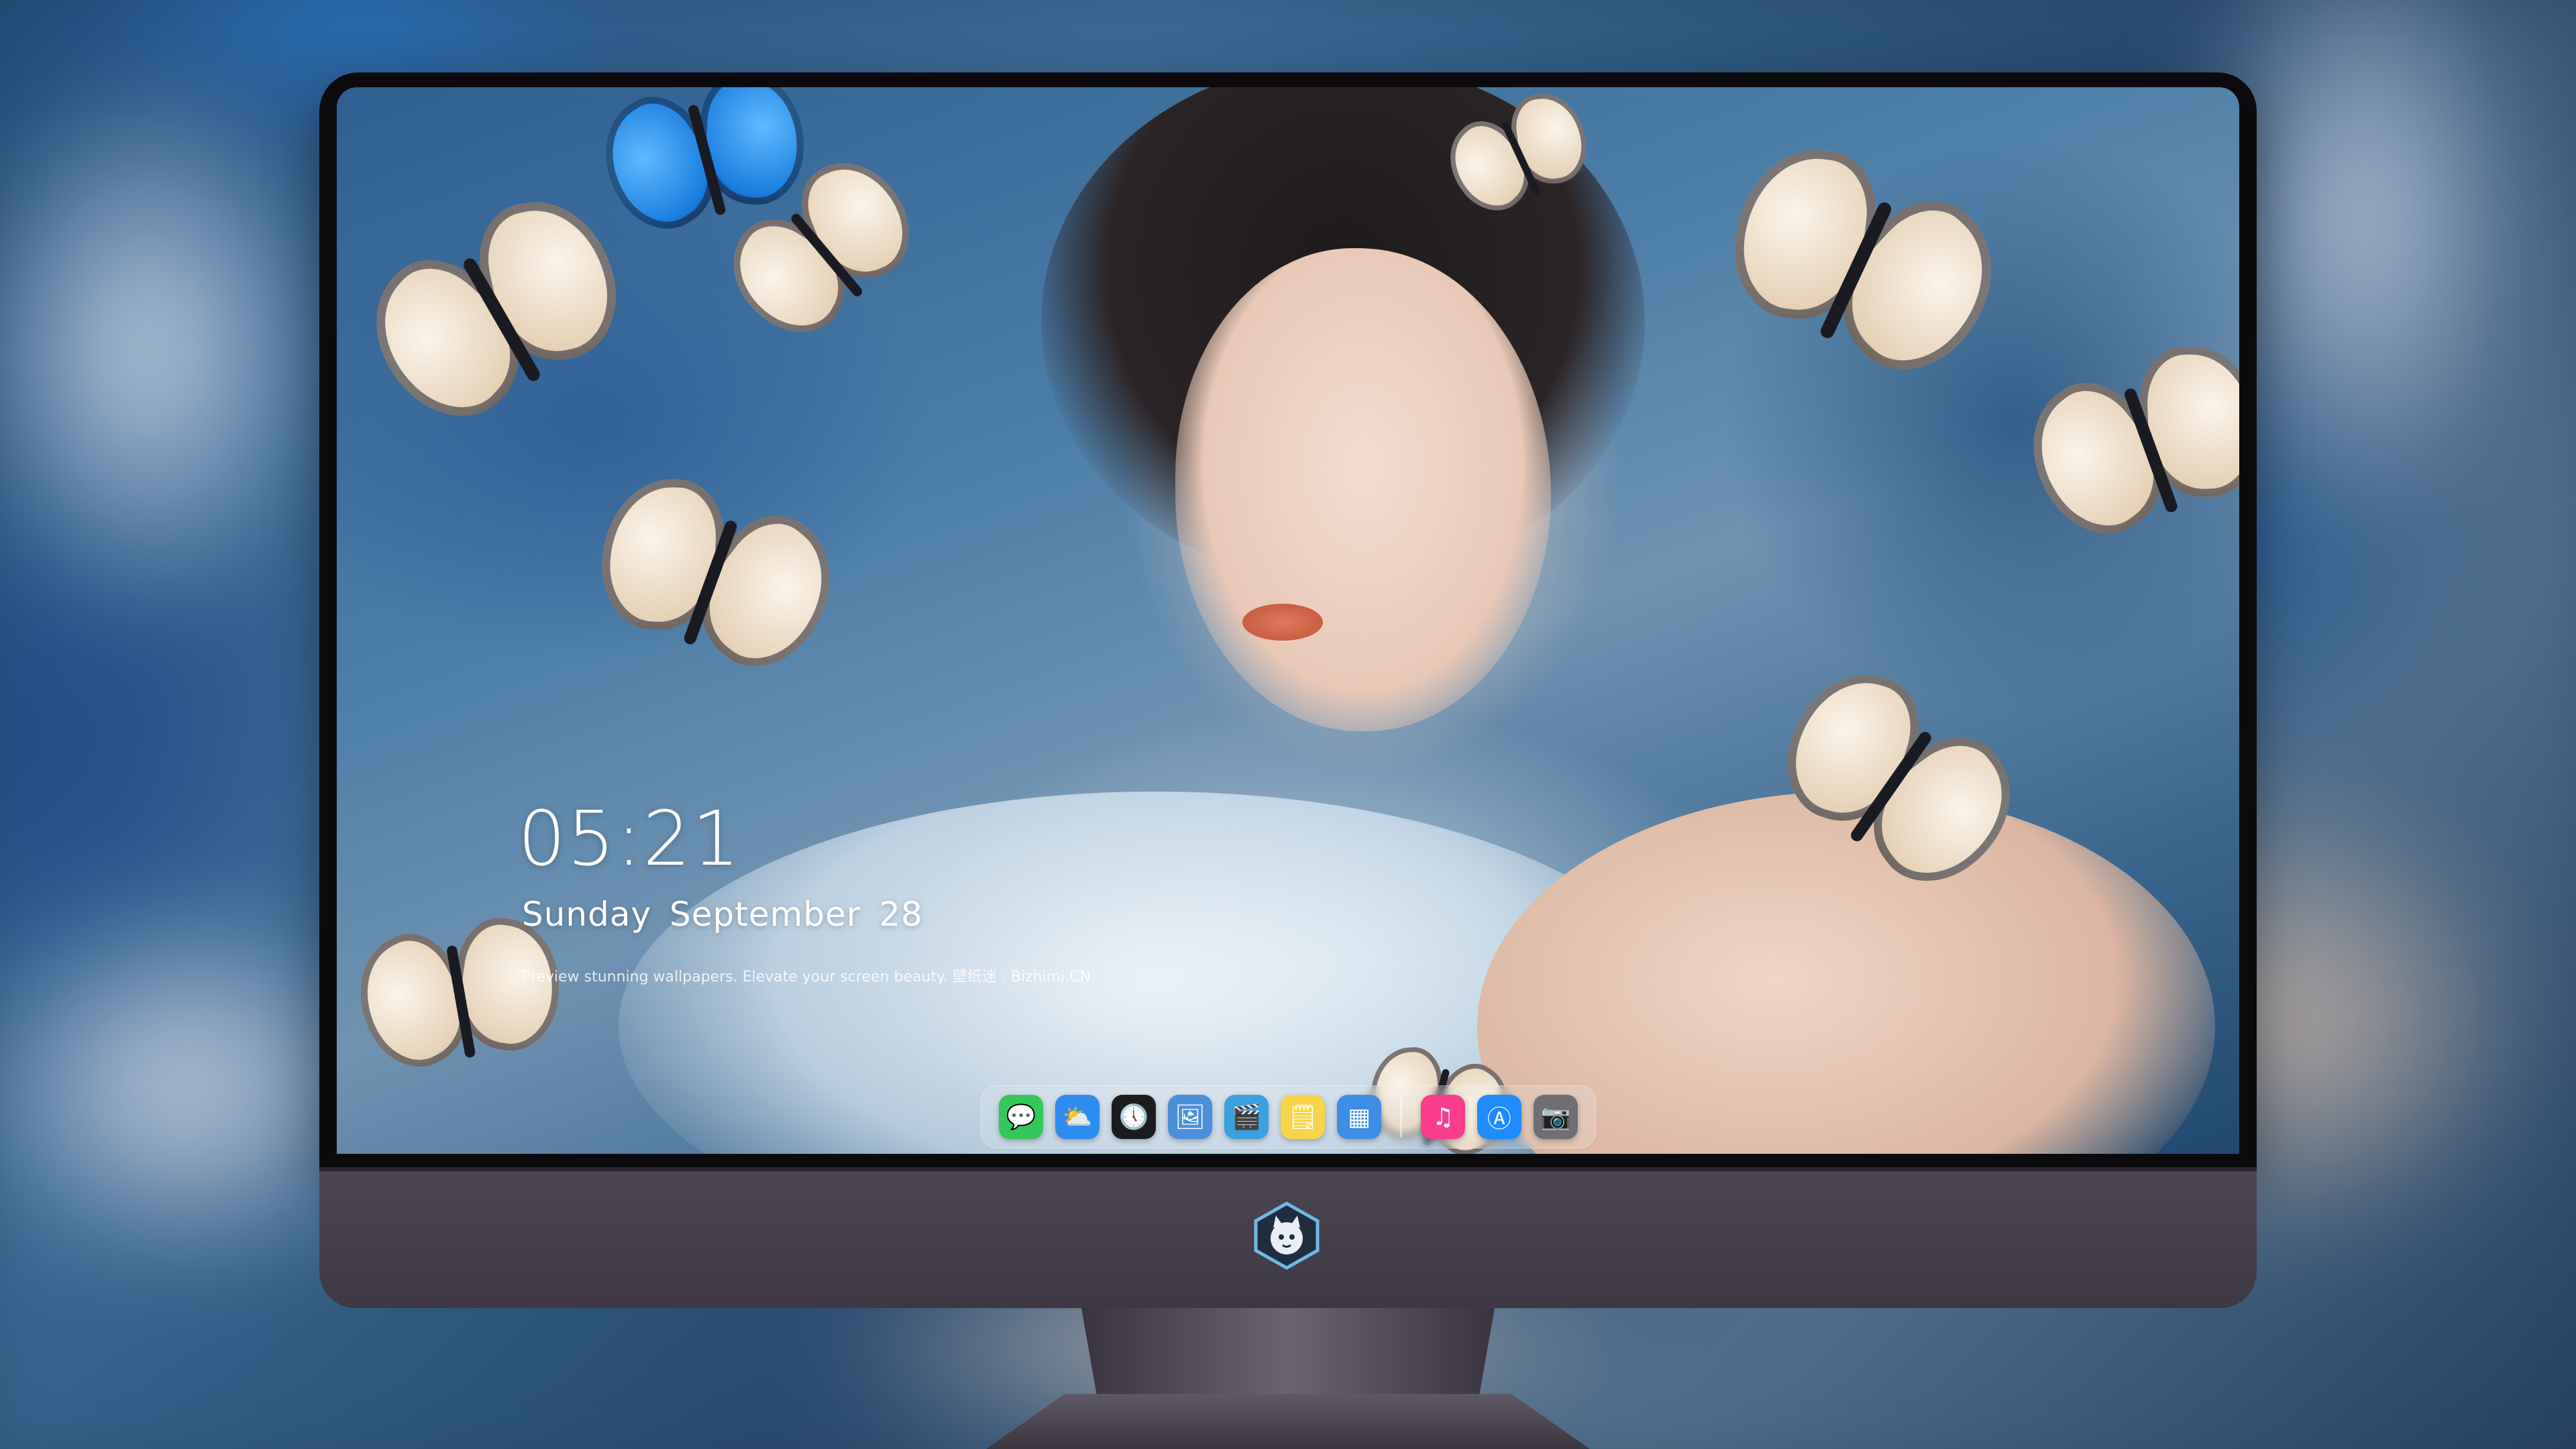 This screenshot has height=1449, width=2576. I want to click on wallpaper-lips, so click(1282, 622).